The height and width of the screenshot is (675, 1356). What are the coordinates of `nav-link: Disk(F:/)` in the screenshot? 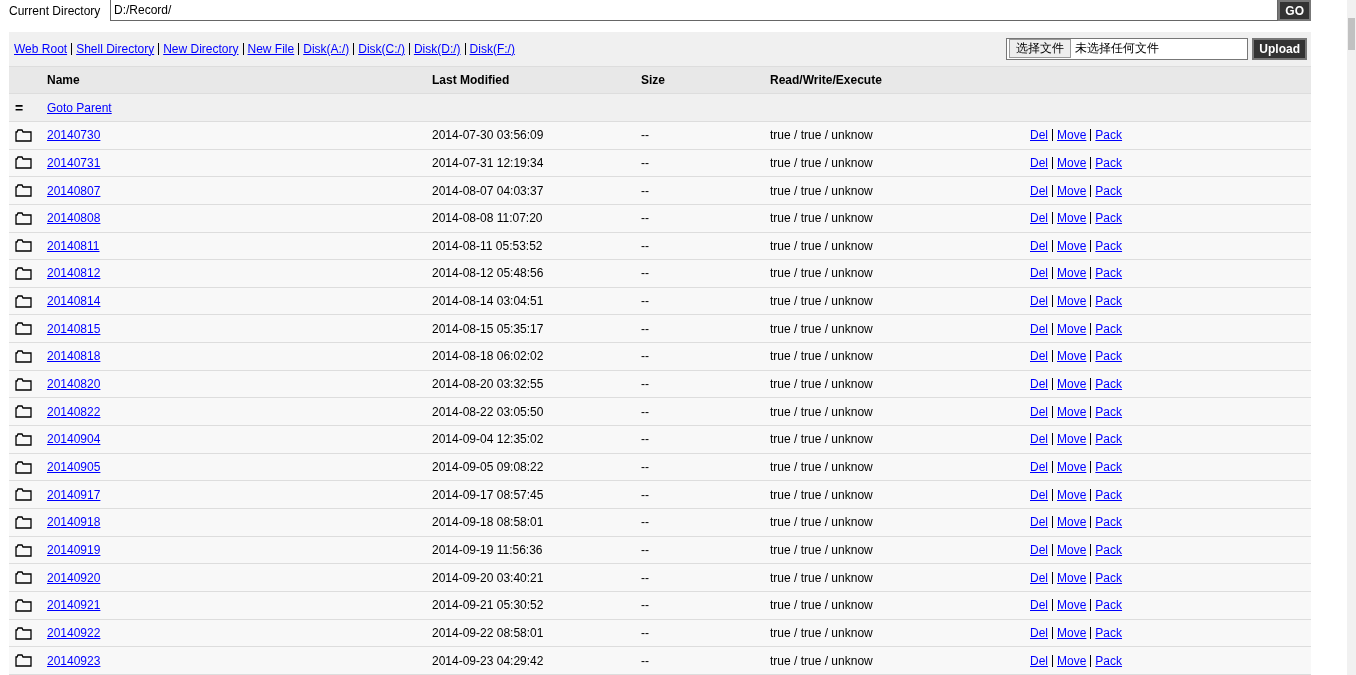 It's located at (492, 48).